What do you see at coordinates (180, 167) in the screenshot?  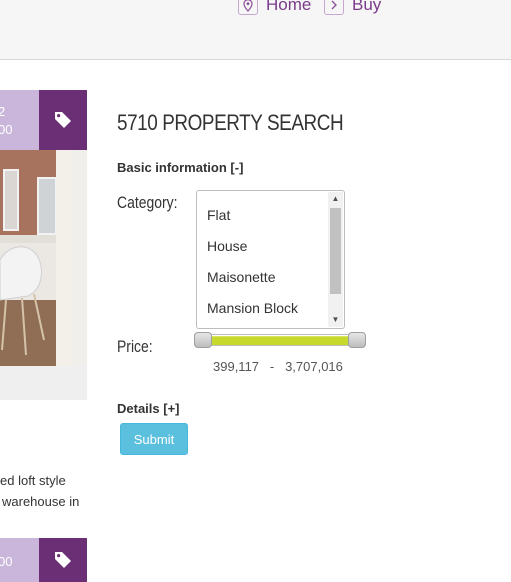 I see `basic-information-toggle: Basic information [-]` at bounding box center [180, 167].